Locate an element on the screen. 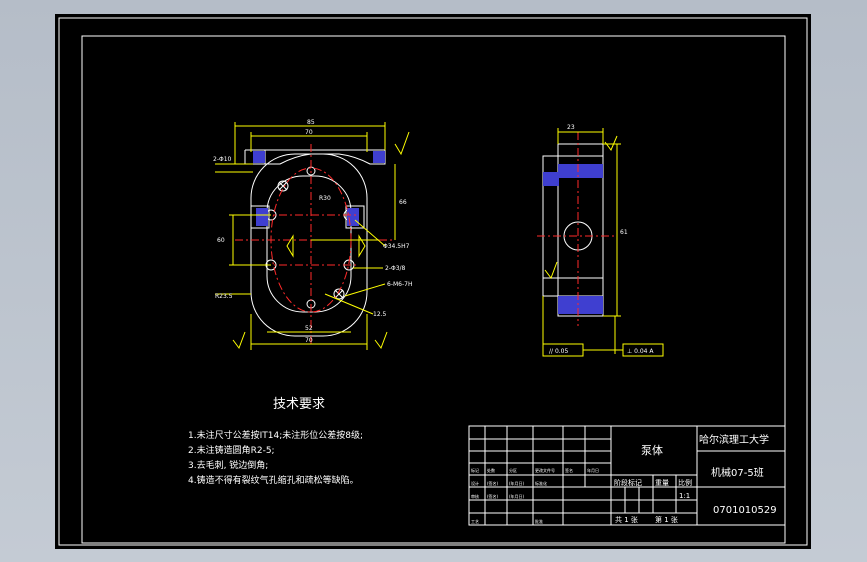  tol-perp: ⊥ 0.04 A is located at coordinates (640, 351).